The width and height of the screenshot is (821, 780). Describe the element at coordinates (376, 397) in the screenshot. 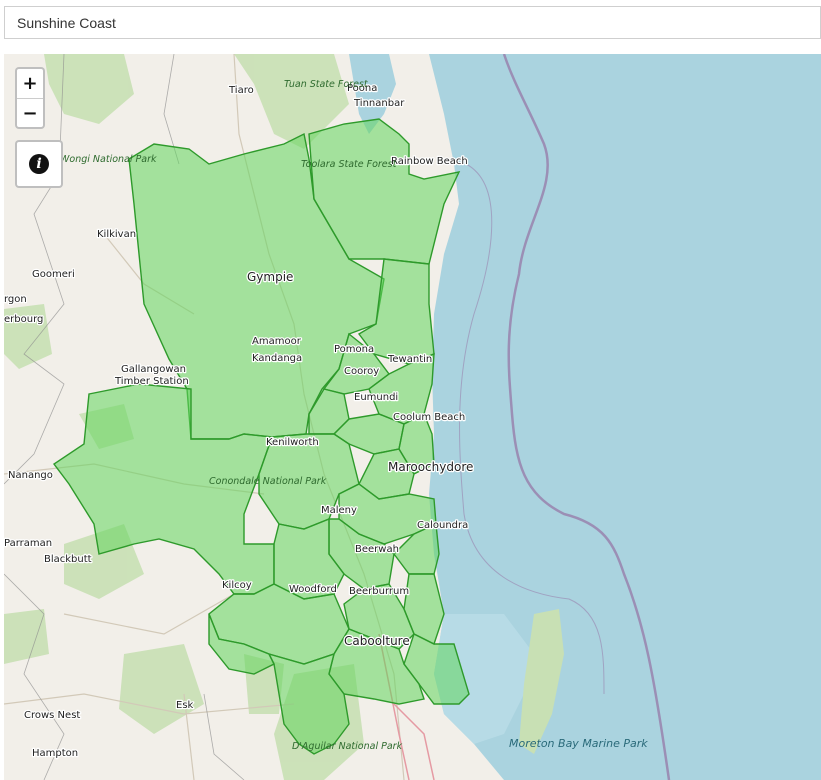

I see `place-label: Eumundi` at that location.